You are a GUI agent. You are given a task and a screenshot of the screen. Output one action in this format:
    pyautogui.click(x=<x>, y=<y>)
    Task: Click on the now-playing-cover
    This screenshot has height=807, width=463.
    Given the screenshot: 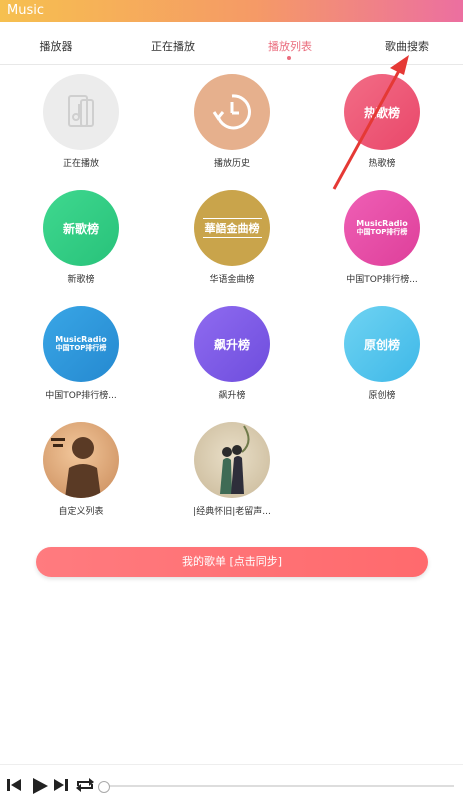 What is the action you would take?
    pyautogui.click(x=81, y=112)
    